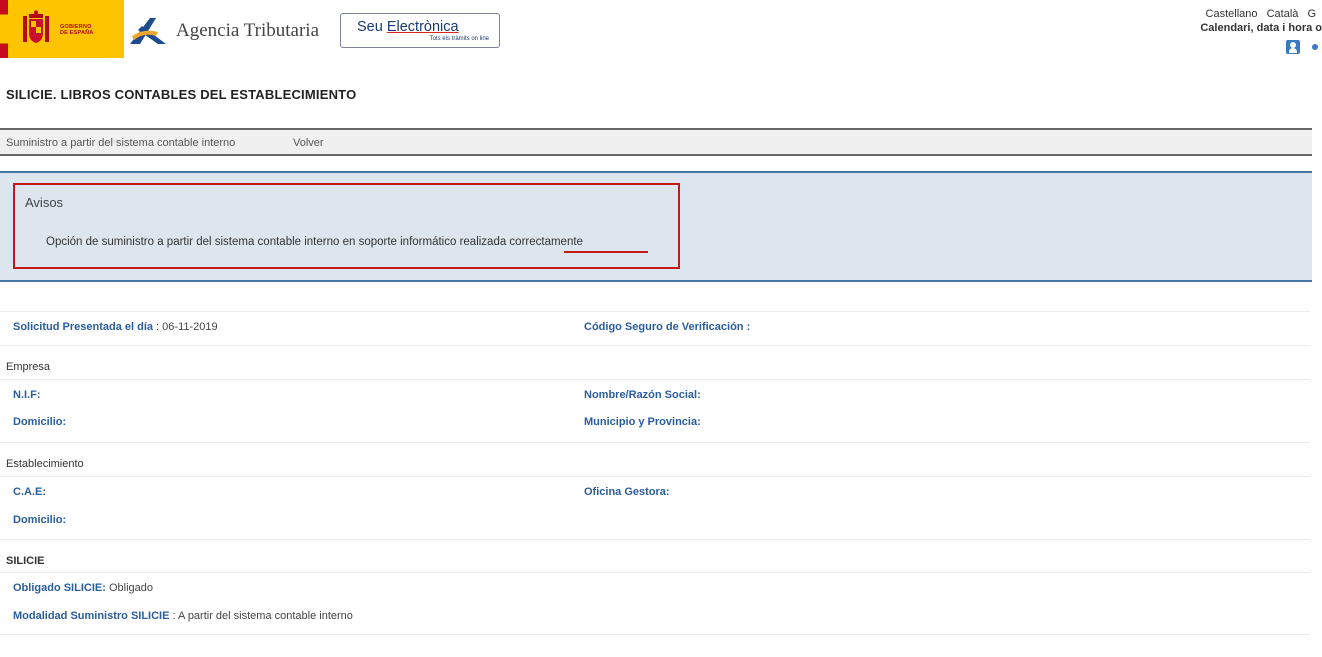 The image size is (1322, 657). What do you see at coordinates (422, 27) in the screenshot?
I see `seu-title-b: Electrònica` at bounding box center [422, 27].